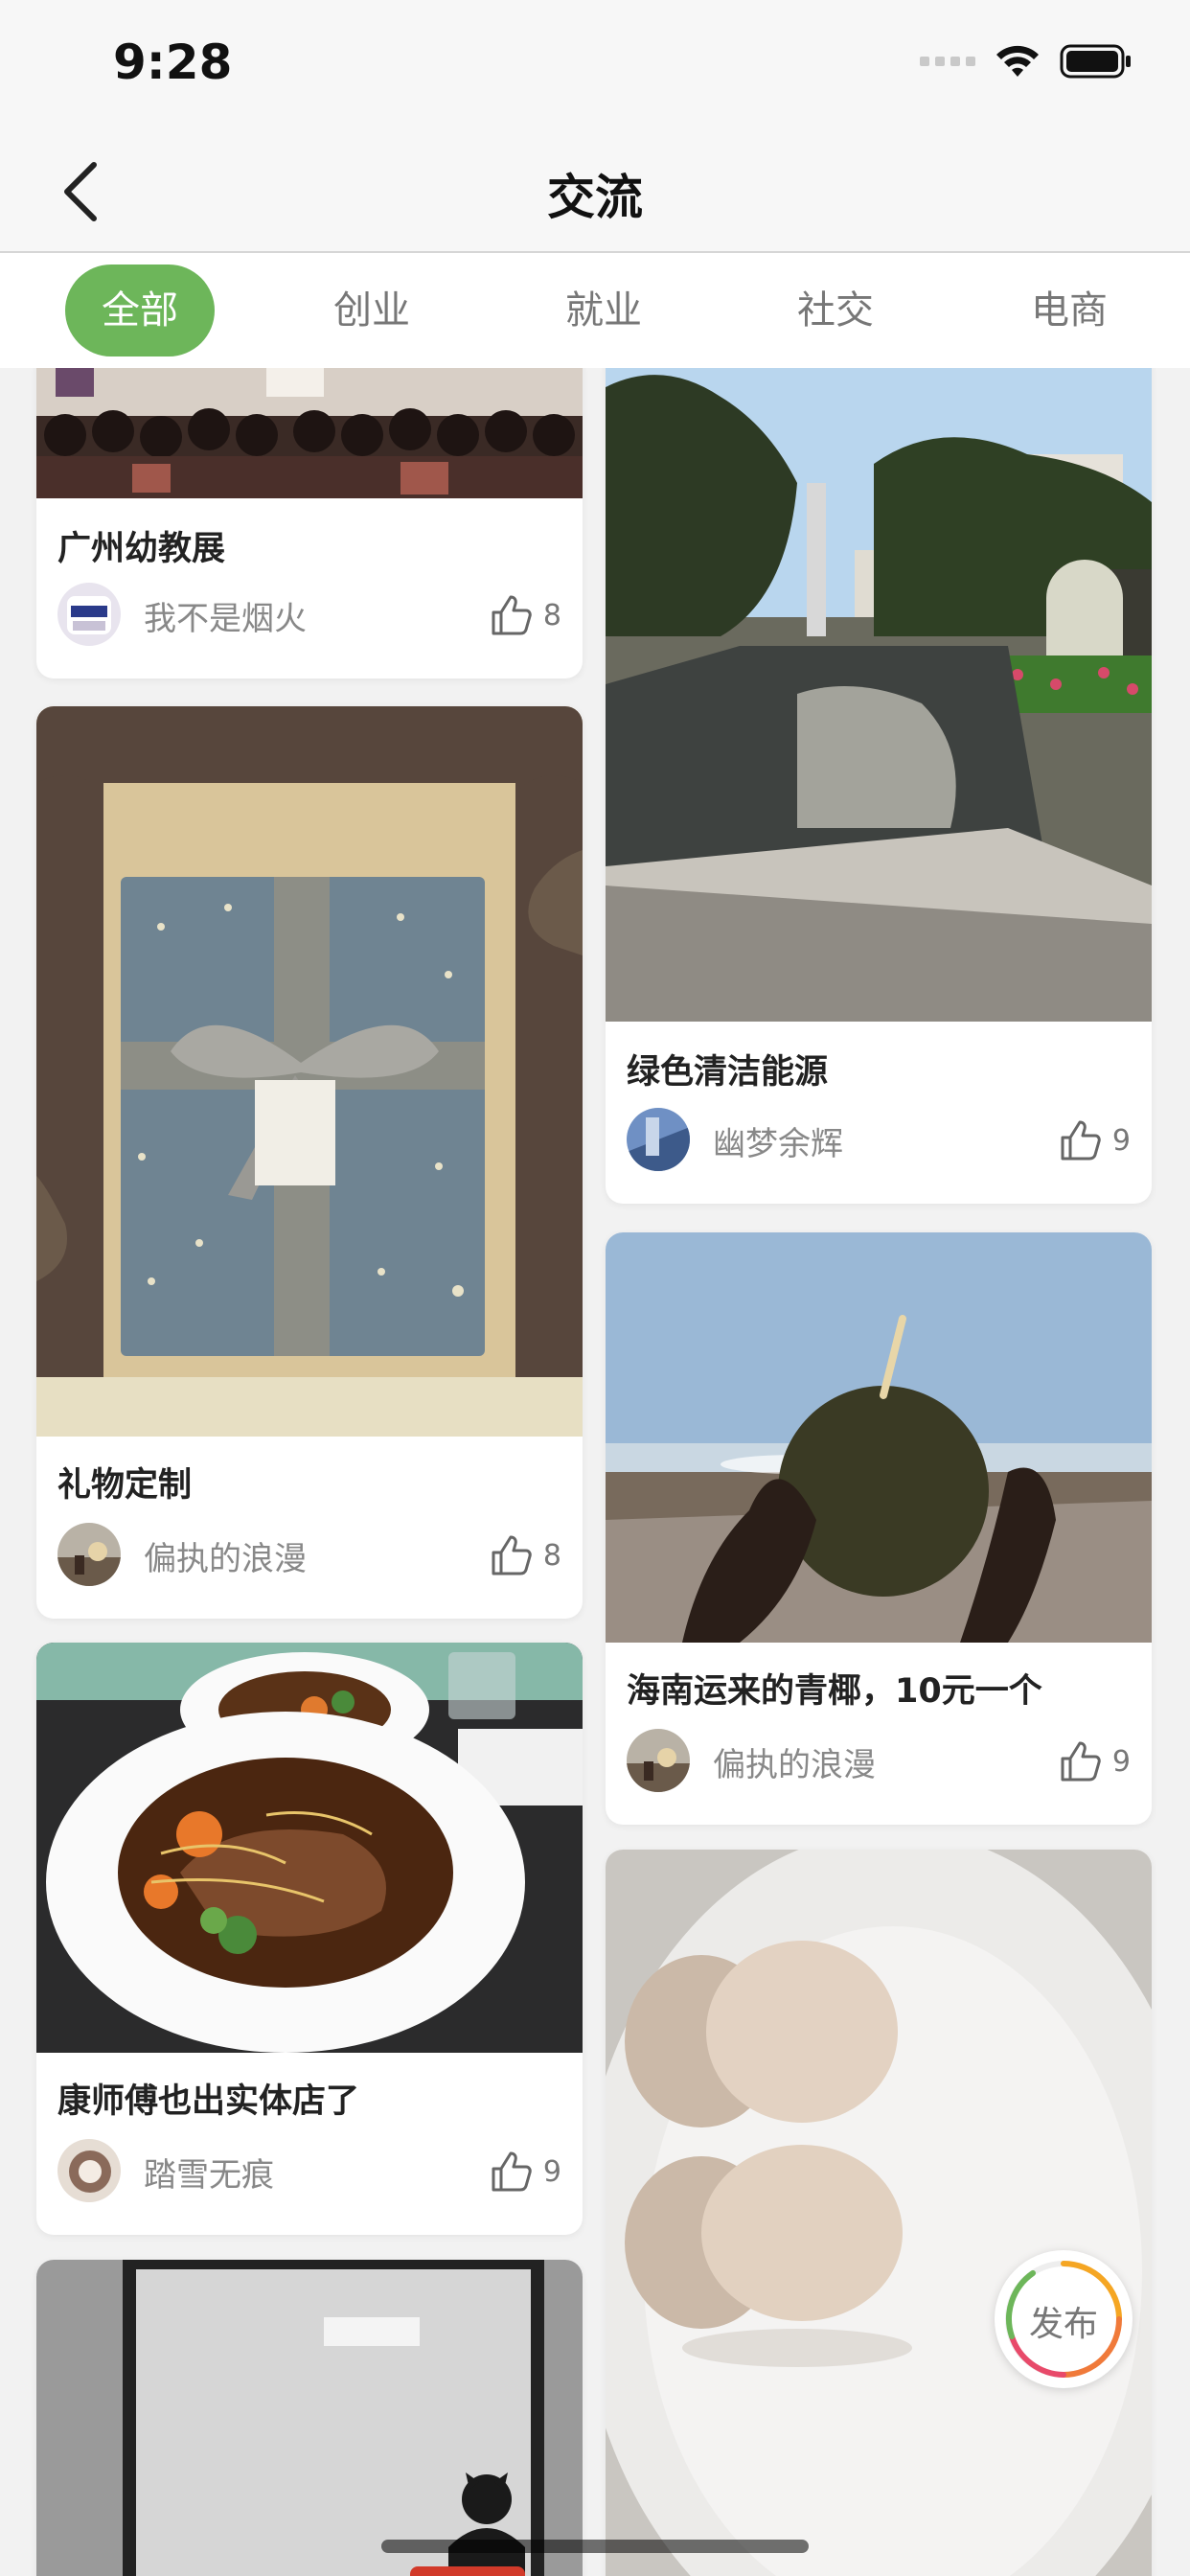 This screenshot has width=1190, height=2576. Describe the element at coordinates (1097, 62) in the screenshot. I see `battery-icon` at that location.